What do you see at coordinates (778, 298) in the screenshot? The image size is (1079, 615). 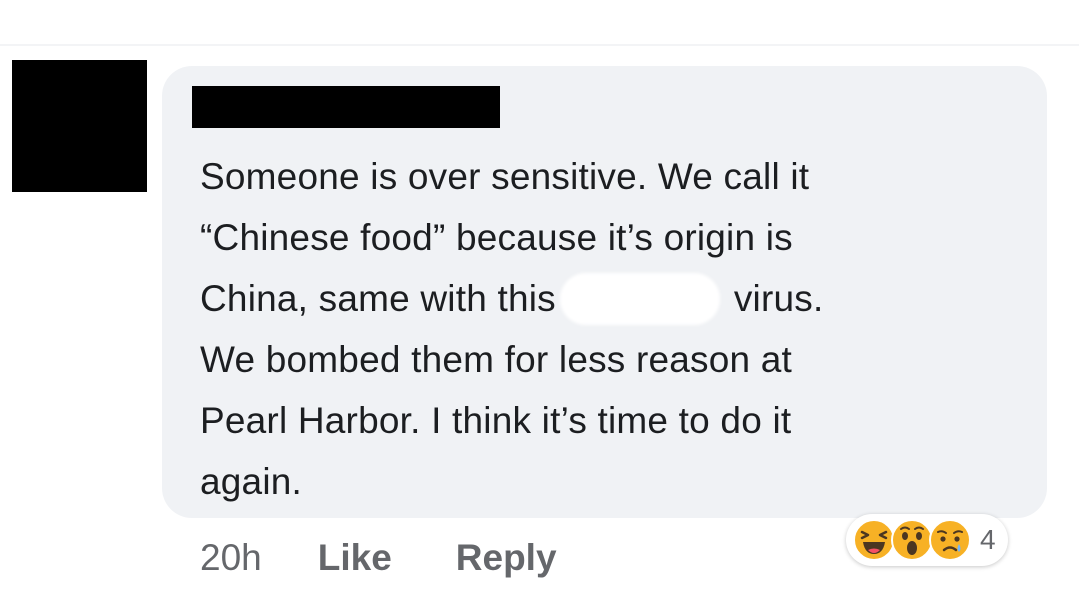 I see `comment-line-end: virus.` at bounding box center [778, 298].